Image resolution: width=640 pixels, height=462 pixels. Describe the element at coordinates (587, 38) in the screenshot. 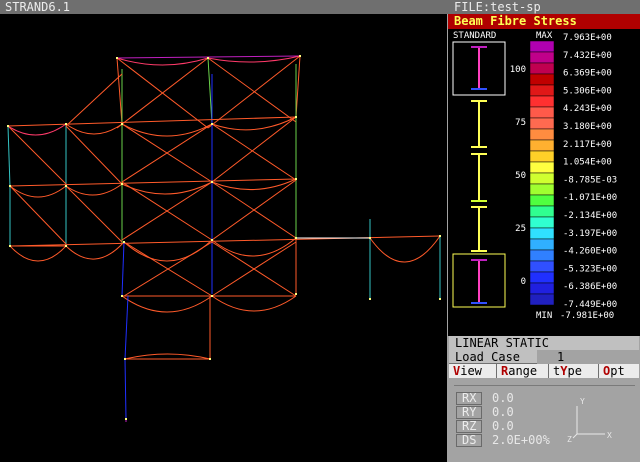

I see `scale-value-label: 7.963E+00` at that location.